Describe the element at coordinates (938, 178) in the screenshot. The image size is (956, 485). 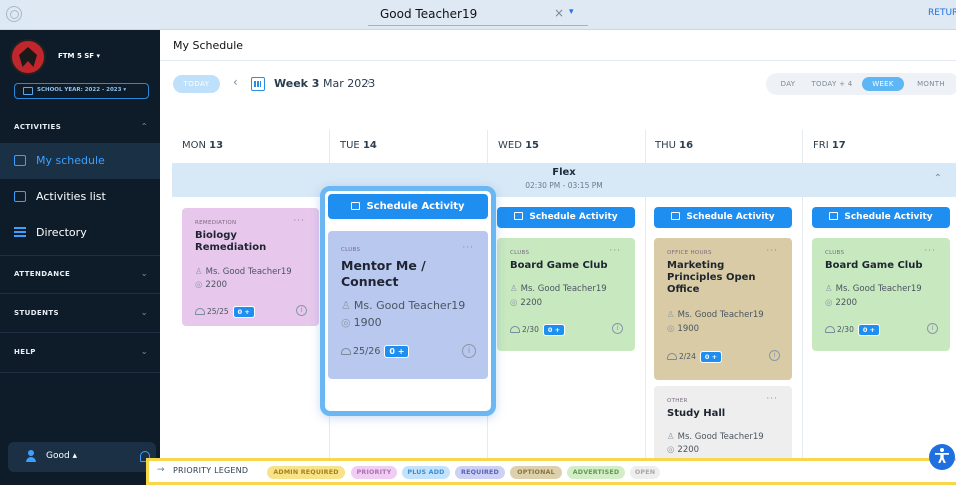
I see `chevron-up-icon: ⌃` at that location.